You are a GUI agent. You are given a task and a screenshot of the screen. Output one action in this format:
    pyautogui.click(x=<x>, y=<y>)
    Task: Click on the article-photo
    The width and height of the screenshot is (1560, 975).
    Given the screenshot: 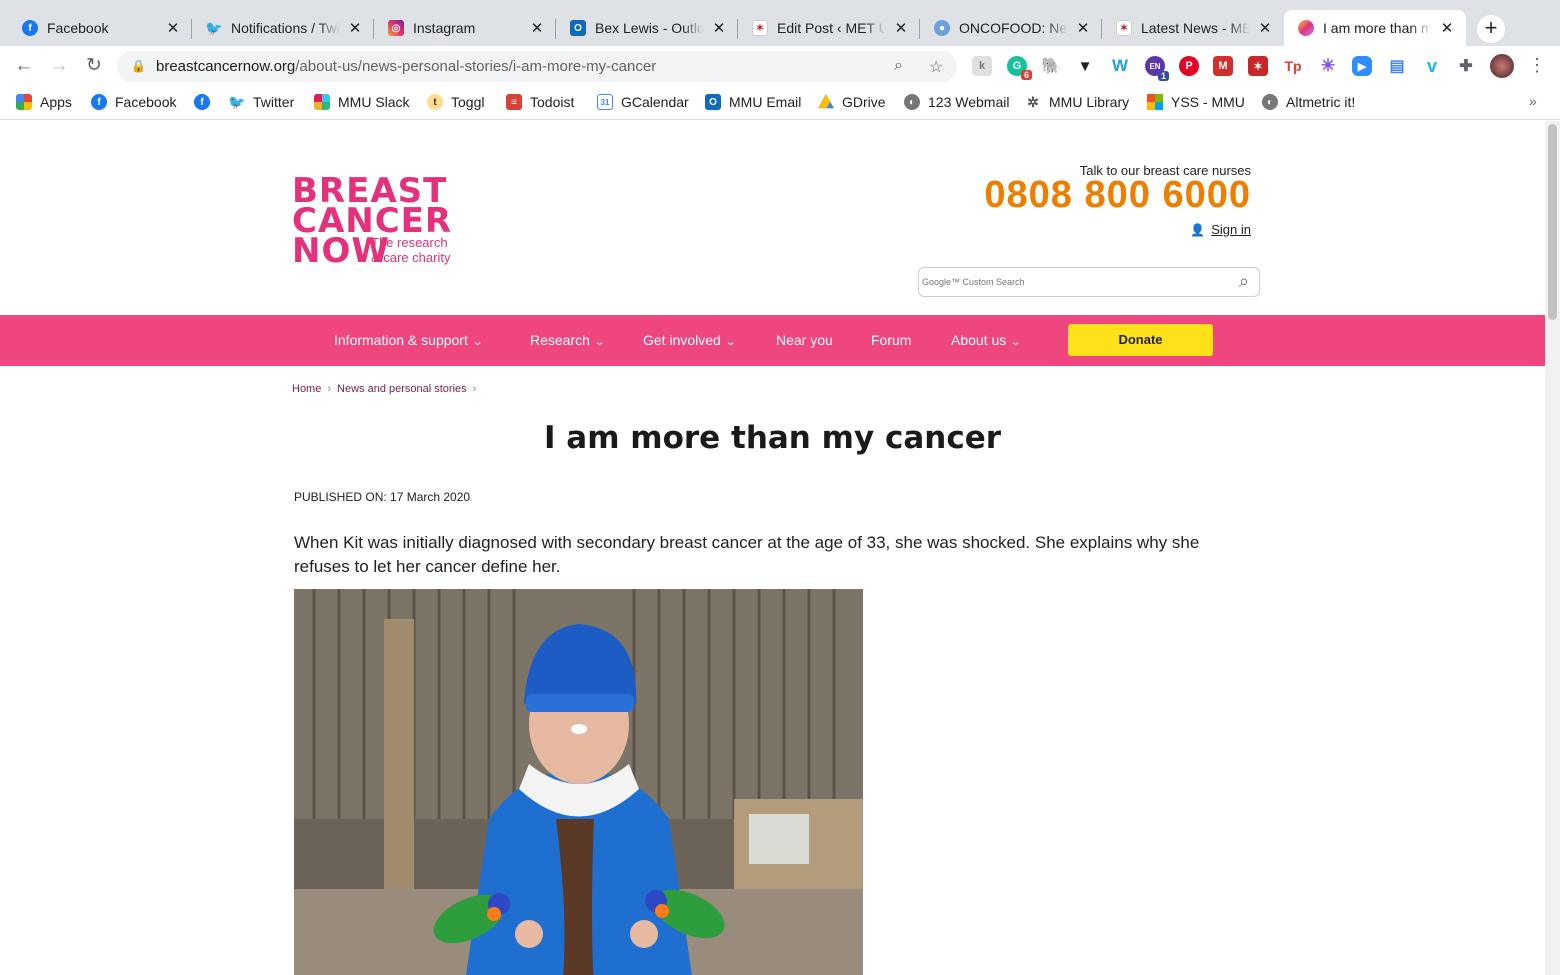 What is the action you would take?
    pyautogui.click(x=578, y=782)
    